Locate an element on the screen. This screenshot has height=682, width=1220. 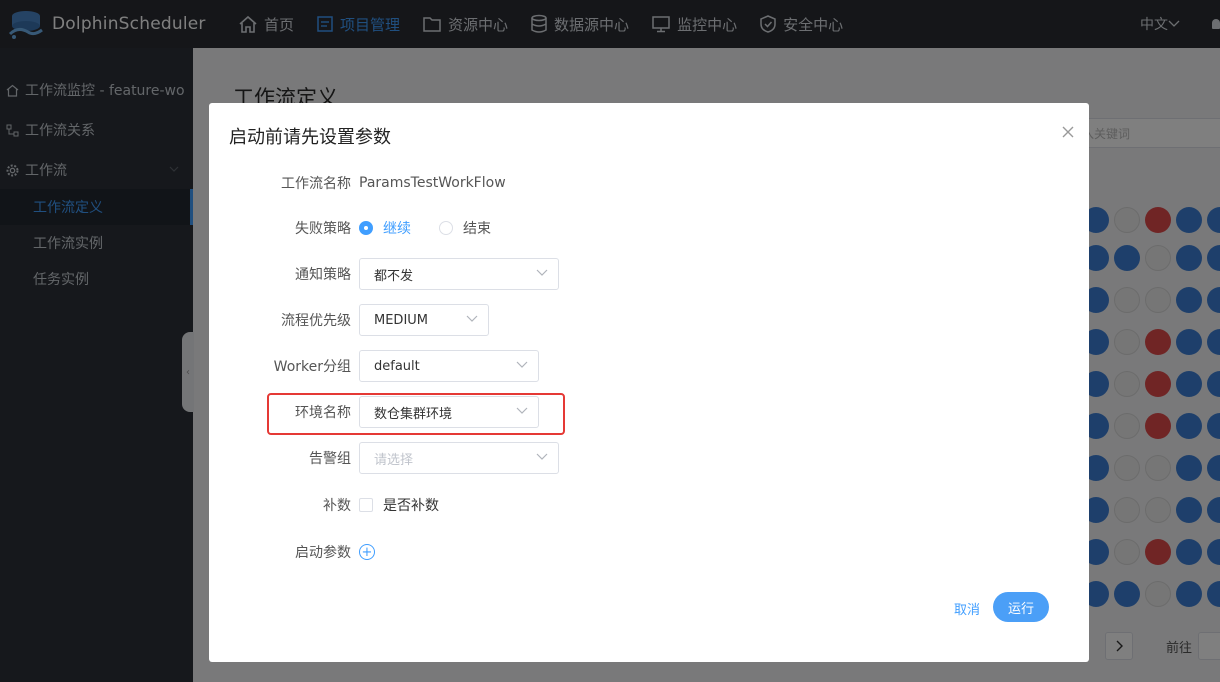
radio-unchecked-icon is located at coordinates (446, 228).